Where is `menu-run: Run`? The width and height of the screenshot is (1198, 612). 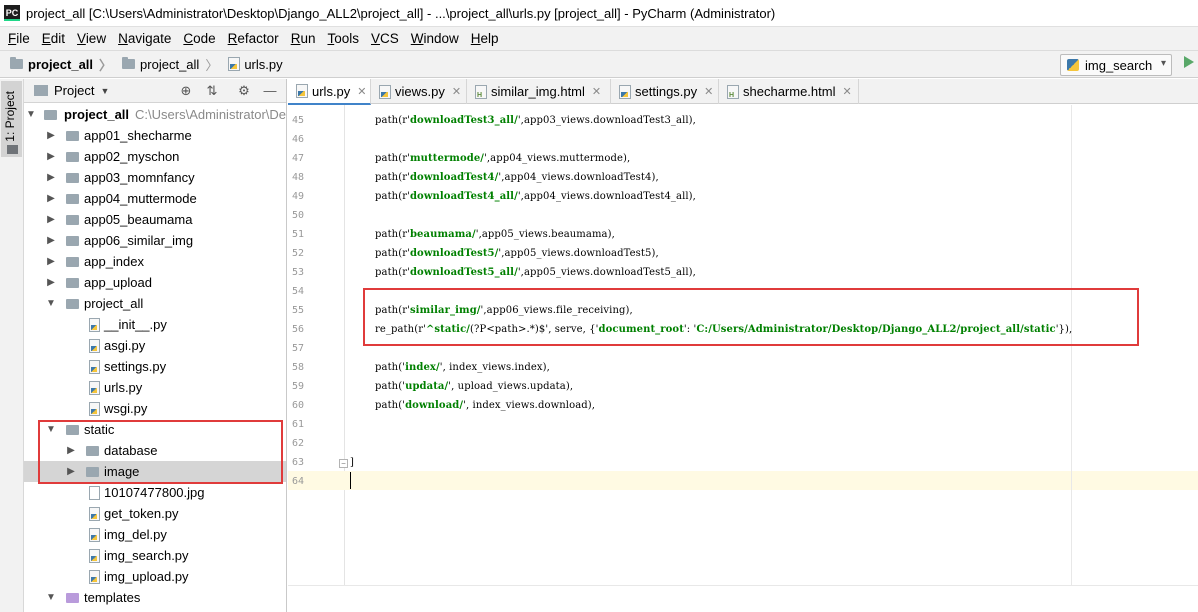
menu-run: Run is located at coordinates (303, 38).